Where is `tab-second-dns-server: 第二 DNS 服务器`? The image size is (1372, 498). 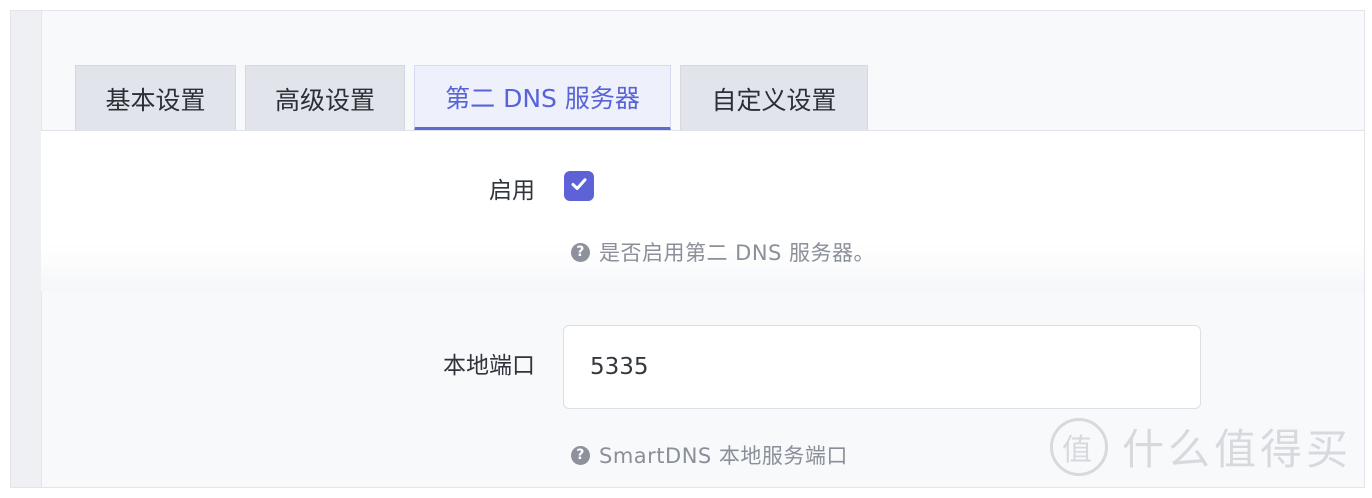 tab-second-dns-server: 第二 DNS 服务器 is located at coordinates (542, 98).